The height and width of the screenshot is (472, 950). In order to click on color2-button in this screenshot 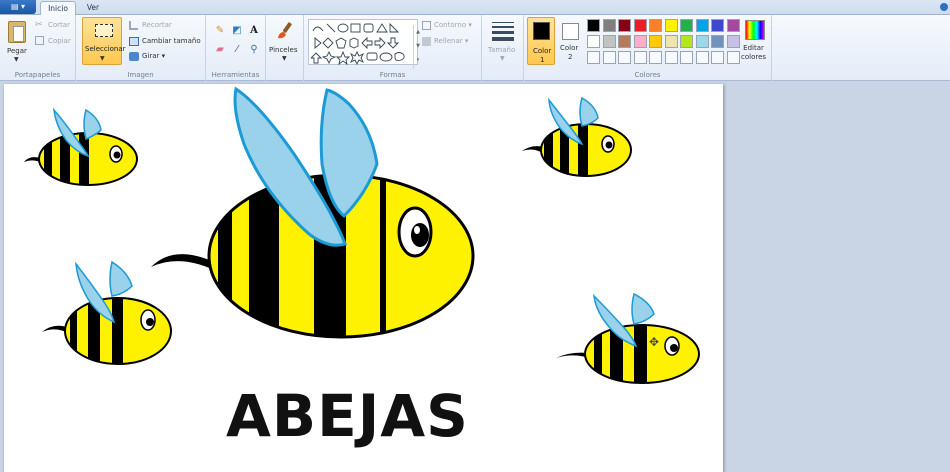, I will do `click(570, 31)`.